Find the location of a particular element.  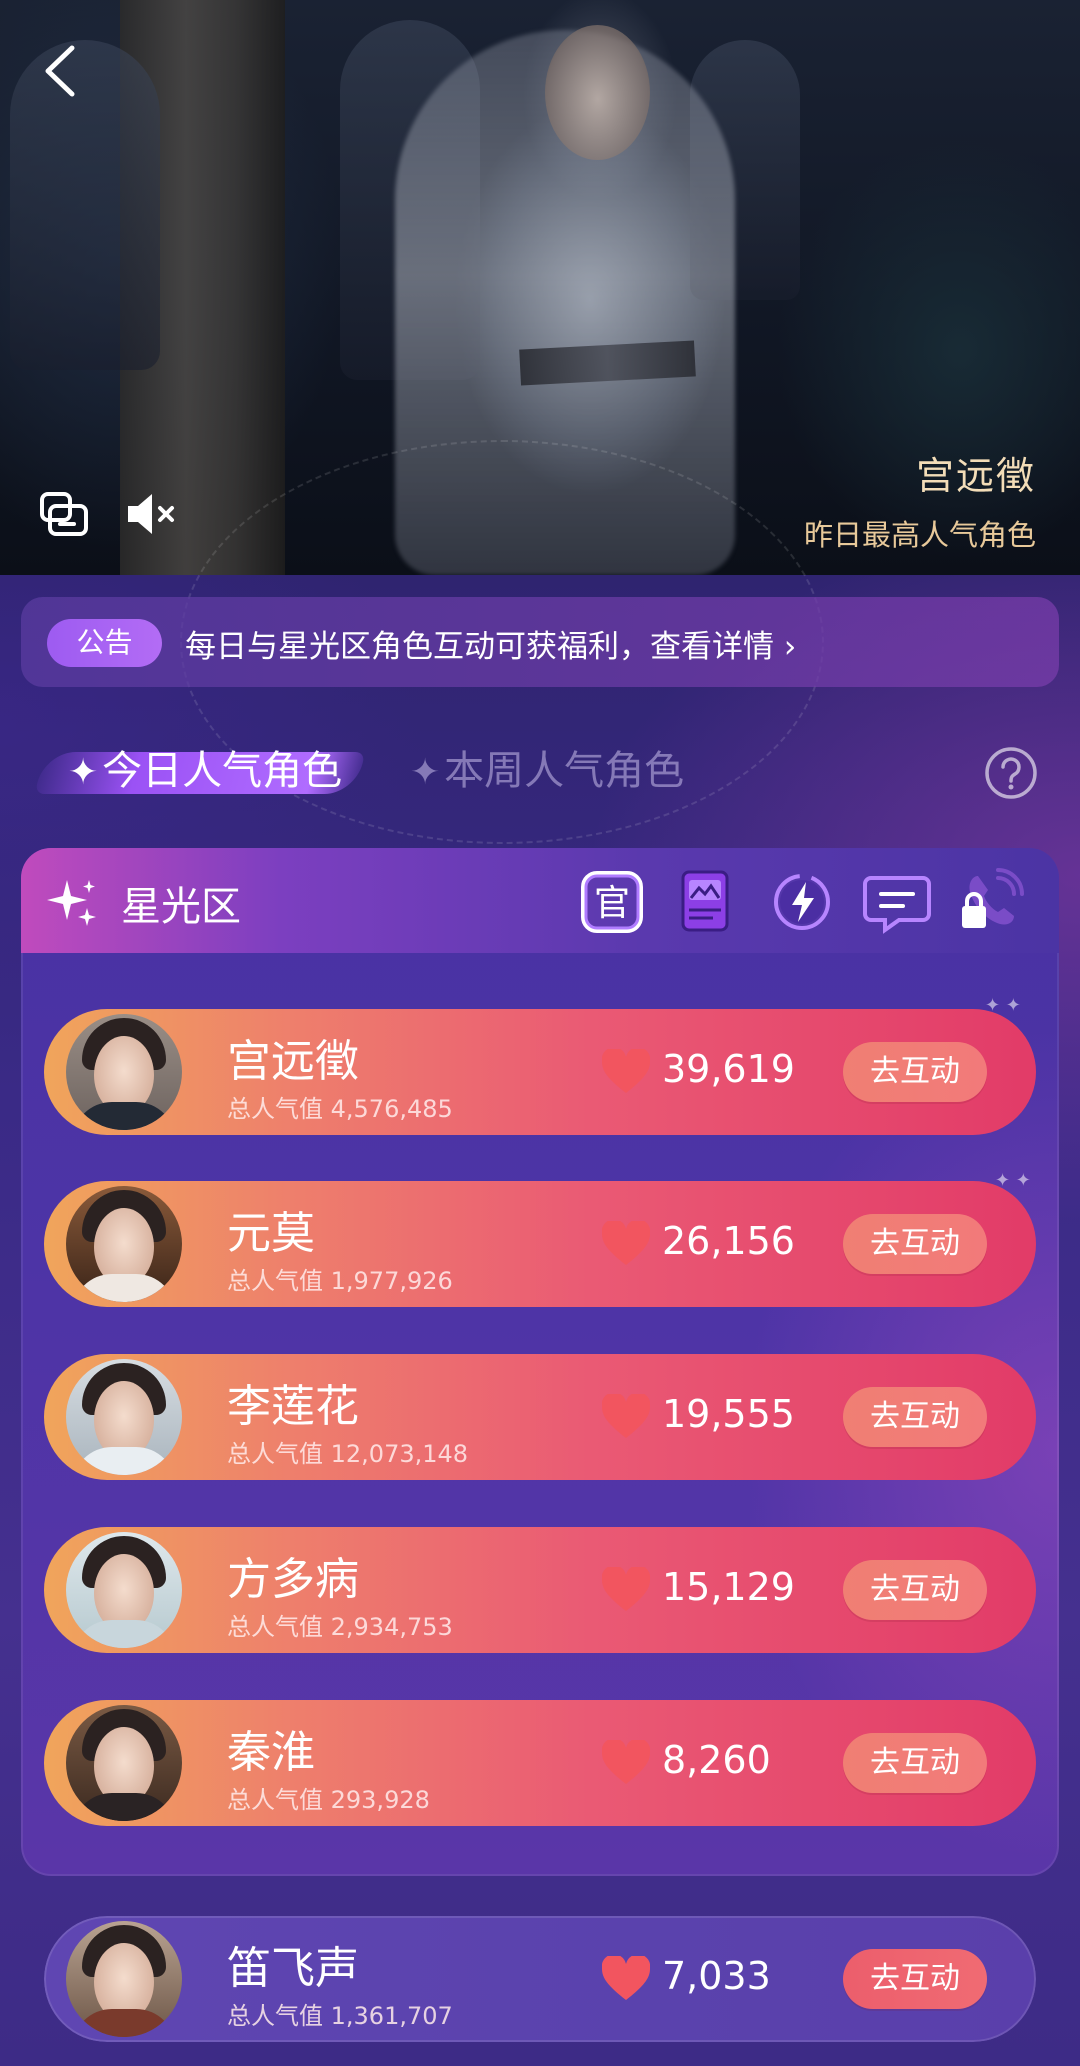

mute-icon is located at coordinates (150, 514).